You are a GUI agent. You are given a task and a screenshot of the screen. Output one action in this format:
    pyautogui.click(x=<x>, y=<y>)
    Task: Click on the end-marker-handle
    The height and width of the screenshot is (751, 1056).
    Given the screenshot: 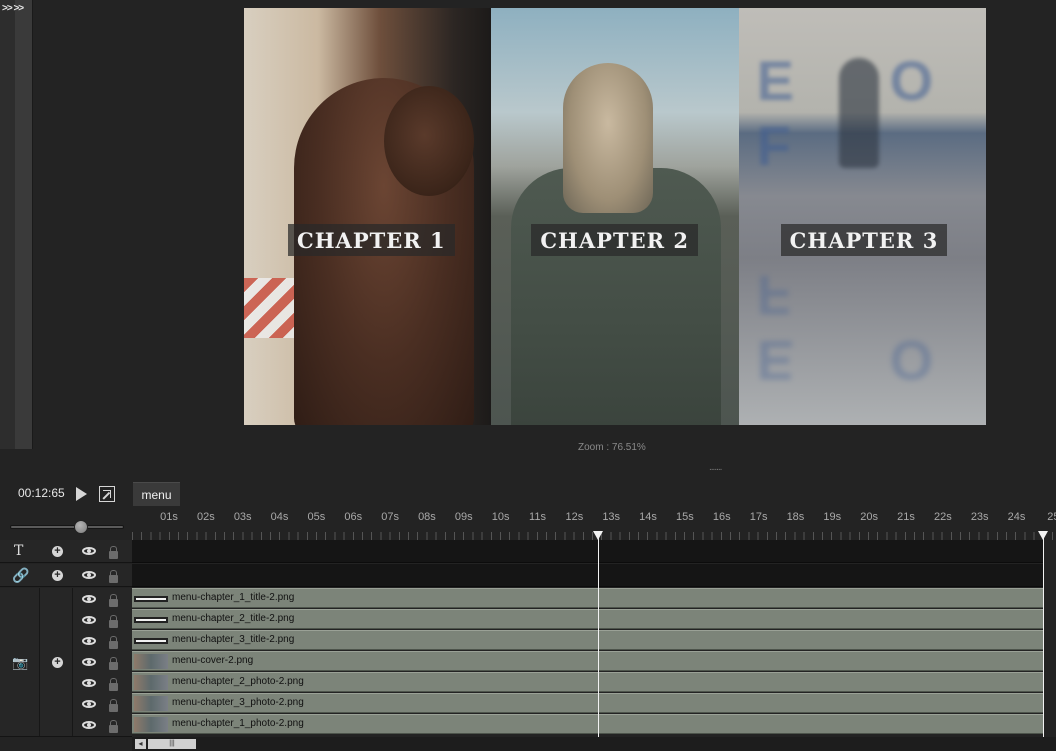 What is the action you would take?
    pyautogui.click(x=1043, y=535)
    